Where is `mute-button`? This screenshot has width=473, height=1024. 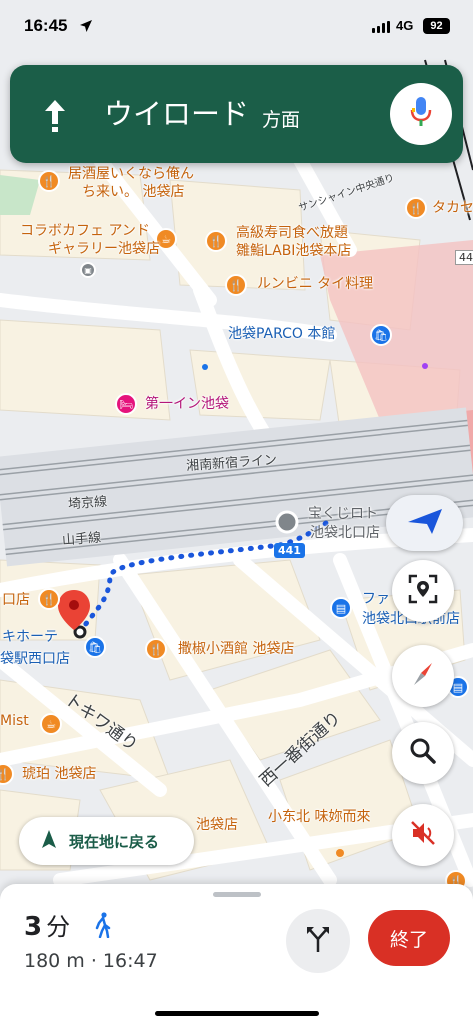
mute-button is located at coordinates (423, 835).